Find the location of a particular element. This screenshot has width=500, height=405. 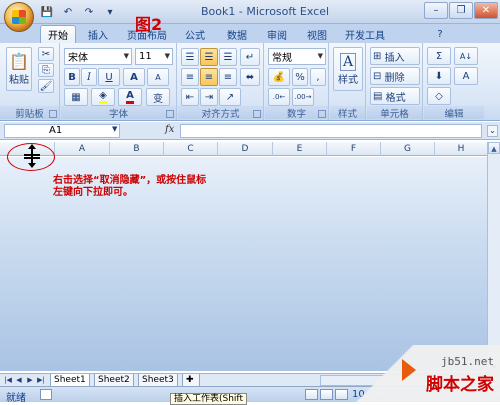

fill-color-icon: ◈ is located at coordinates (103, 97).